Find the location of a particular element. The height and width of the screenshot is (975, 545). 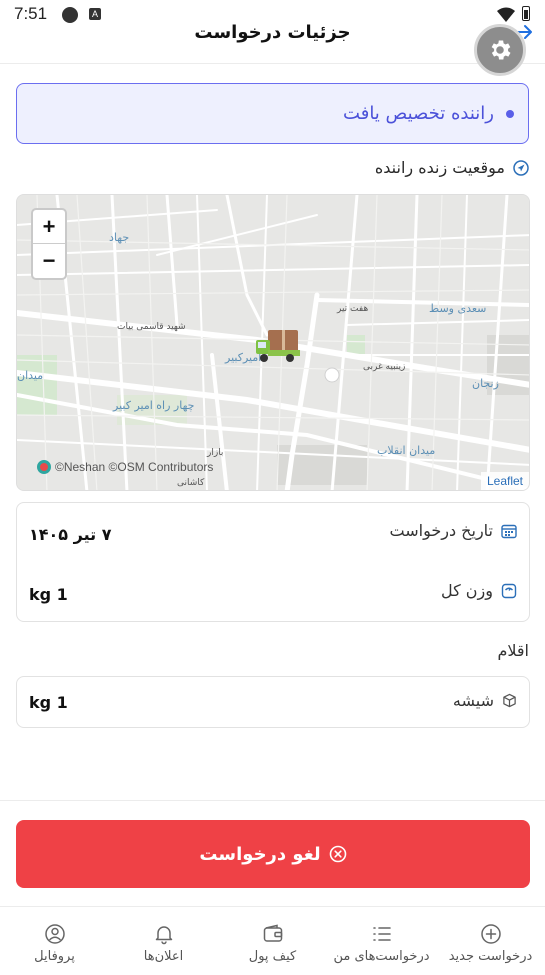

status-dot-icon is located at coordinates (510, 113).